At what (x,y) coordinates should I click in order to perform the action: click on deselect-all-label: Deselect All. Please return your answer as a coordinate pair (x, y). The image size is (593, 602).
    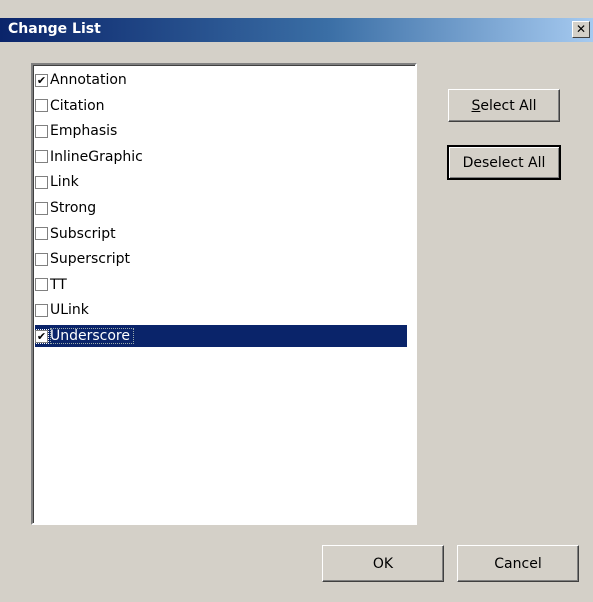
    Looking at the image, I should click on (504, 162).